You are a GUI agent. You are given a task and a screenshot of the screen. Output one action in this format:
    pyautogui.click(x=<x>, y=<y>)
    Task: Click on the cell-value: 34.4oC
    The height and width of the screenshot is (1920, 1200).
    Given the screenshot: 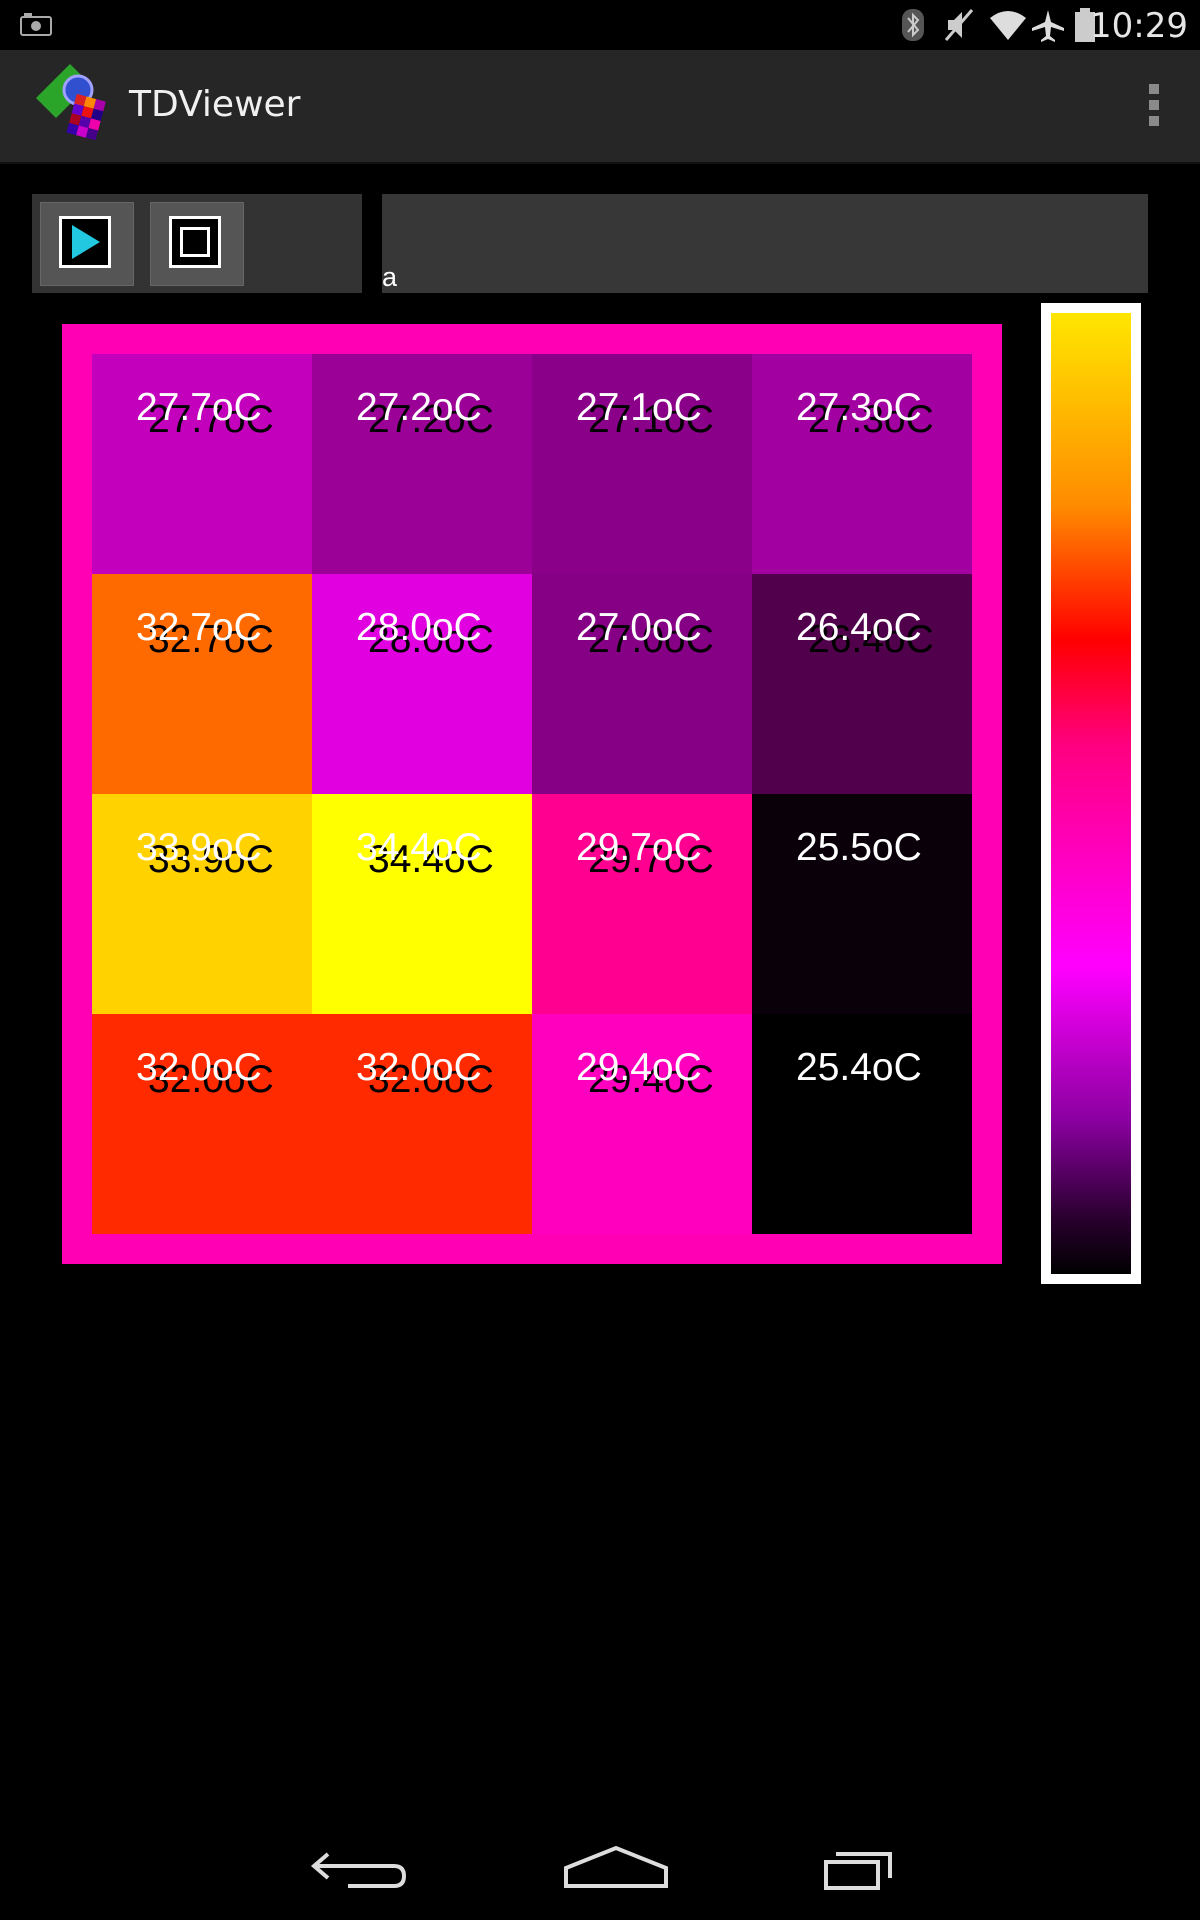 What is the action you would take?
    pyautogui.click(x=419, y=847)
    